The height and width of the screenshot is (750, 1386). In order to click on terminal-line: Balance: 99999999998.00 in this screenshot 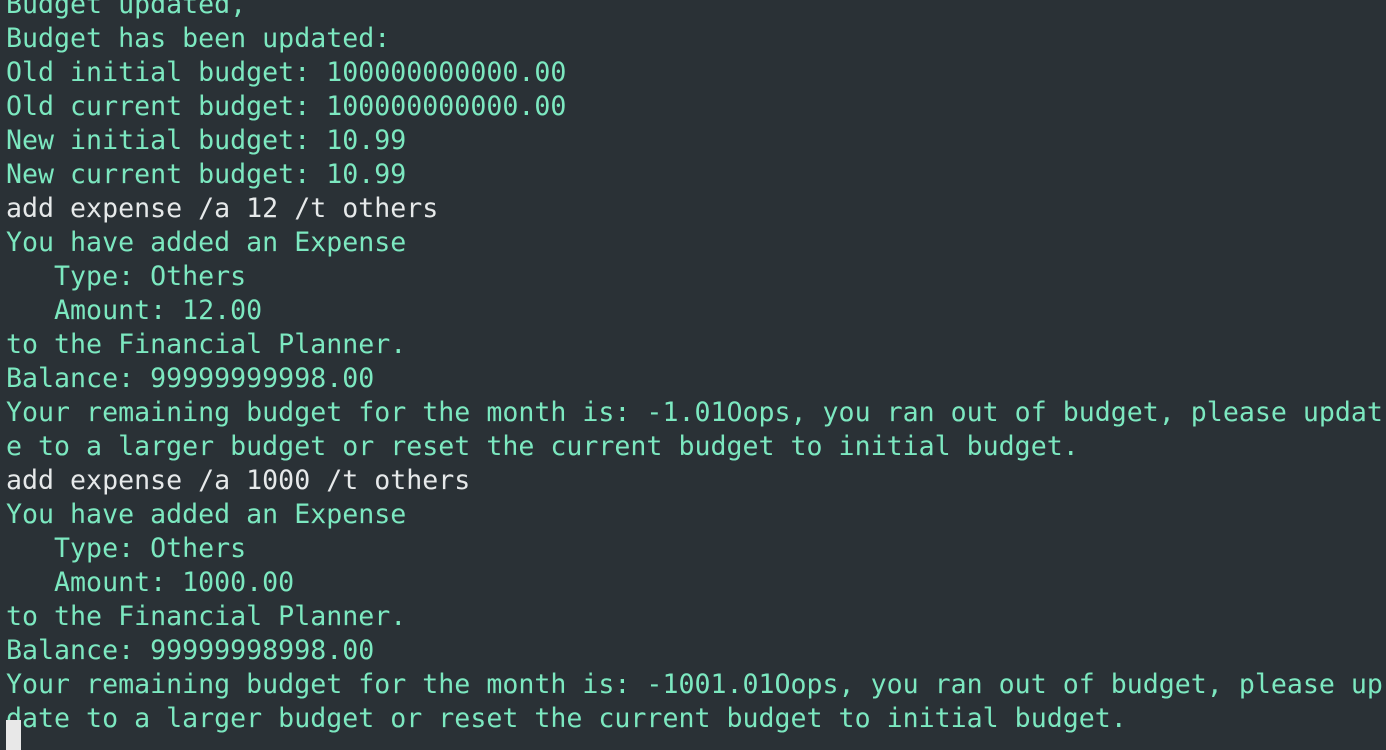, I will do `click(190, 378)`.